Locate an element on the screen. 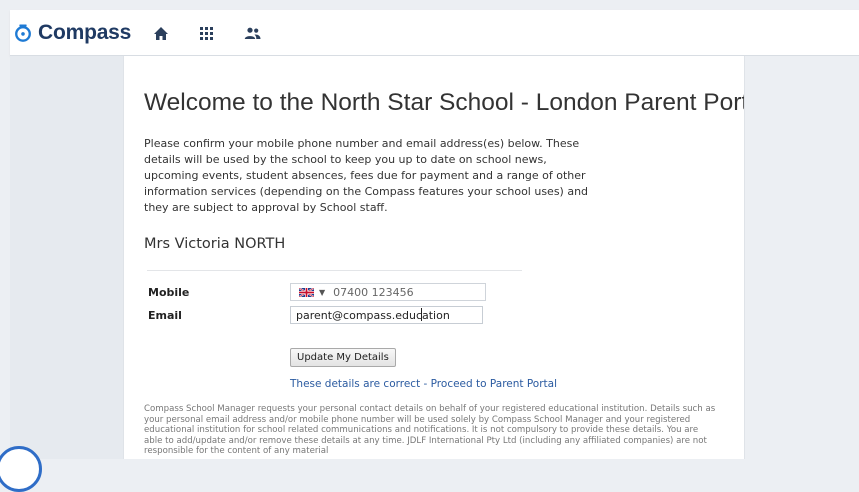 This screenshot has height=492, width=859. home-icon is located at coordinates (161, 33).